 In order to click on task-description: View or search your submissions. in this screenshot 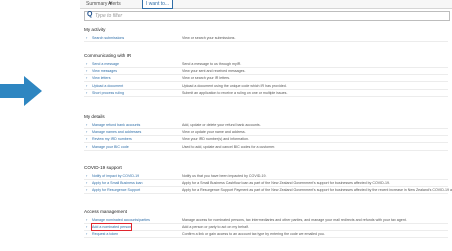, I will do `click(209, 38)`.